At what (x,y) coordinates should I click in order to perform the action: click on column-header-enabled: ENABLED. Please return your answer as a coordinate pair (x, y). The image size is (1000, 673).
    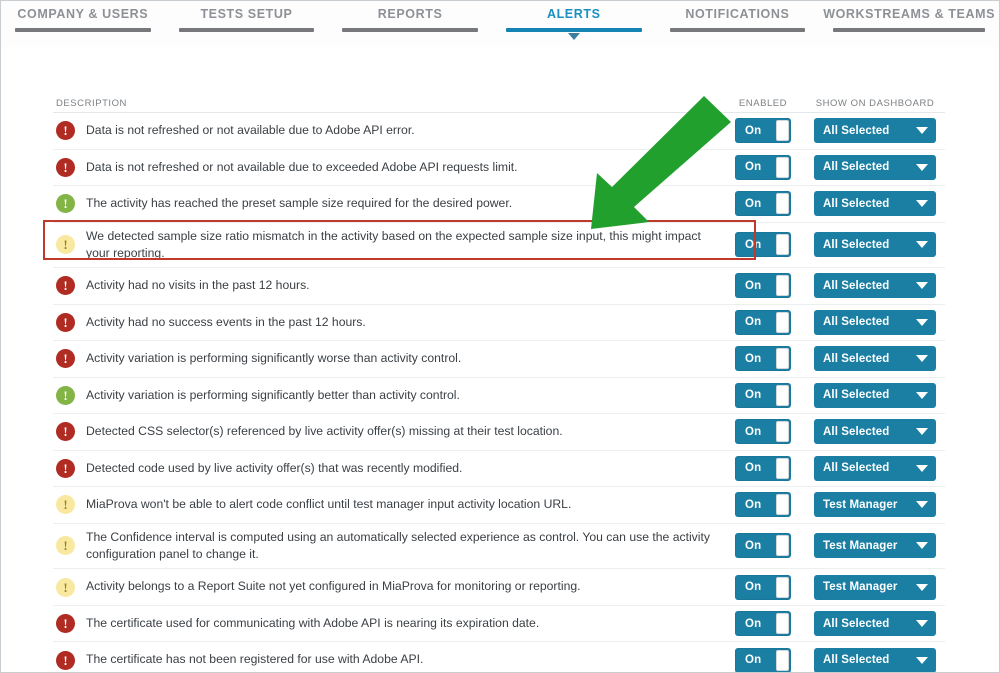
    Looking at the image, I should click on (763, 103).